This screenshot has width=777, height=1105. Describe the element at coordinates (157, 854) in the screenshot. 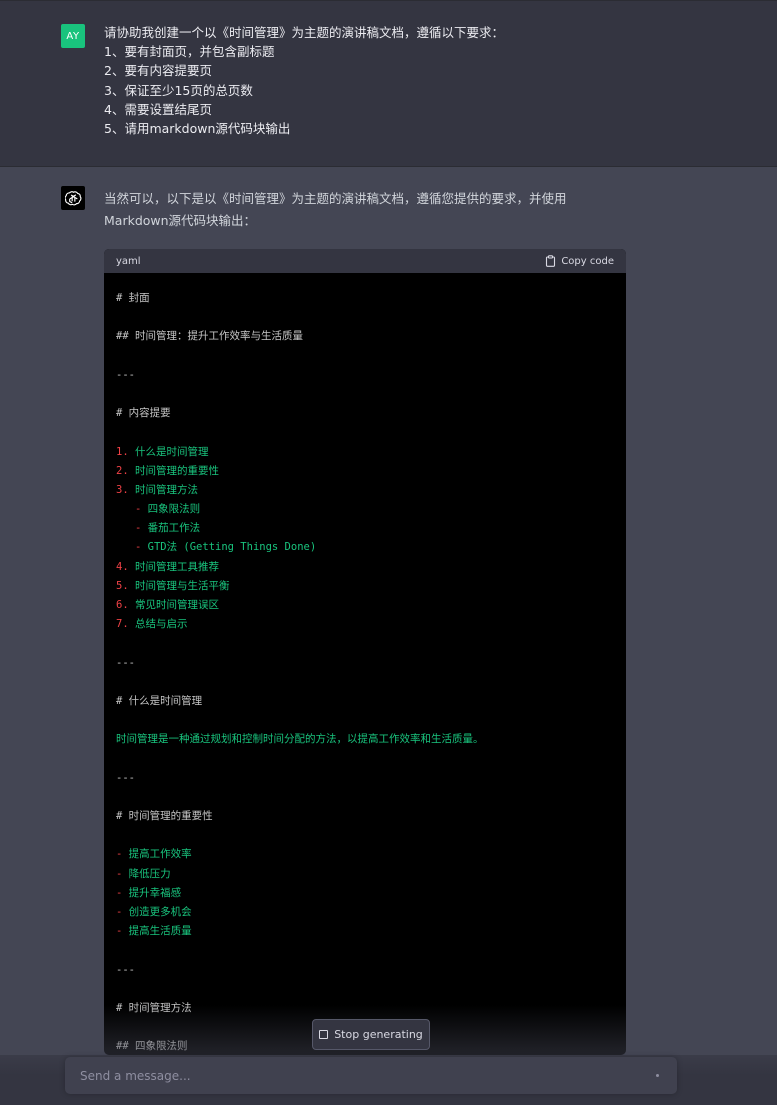

I see `code-line-text: 提高工作效率` at that location.